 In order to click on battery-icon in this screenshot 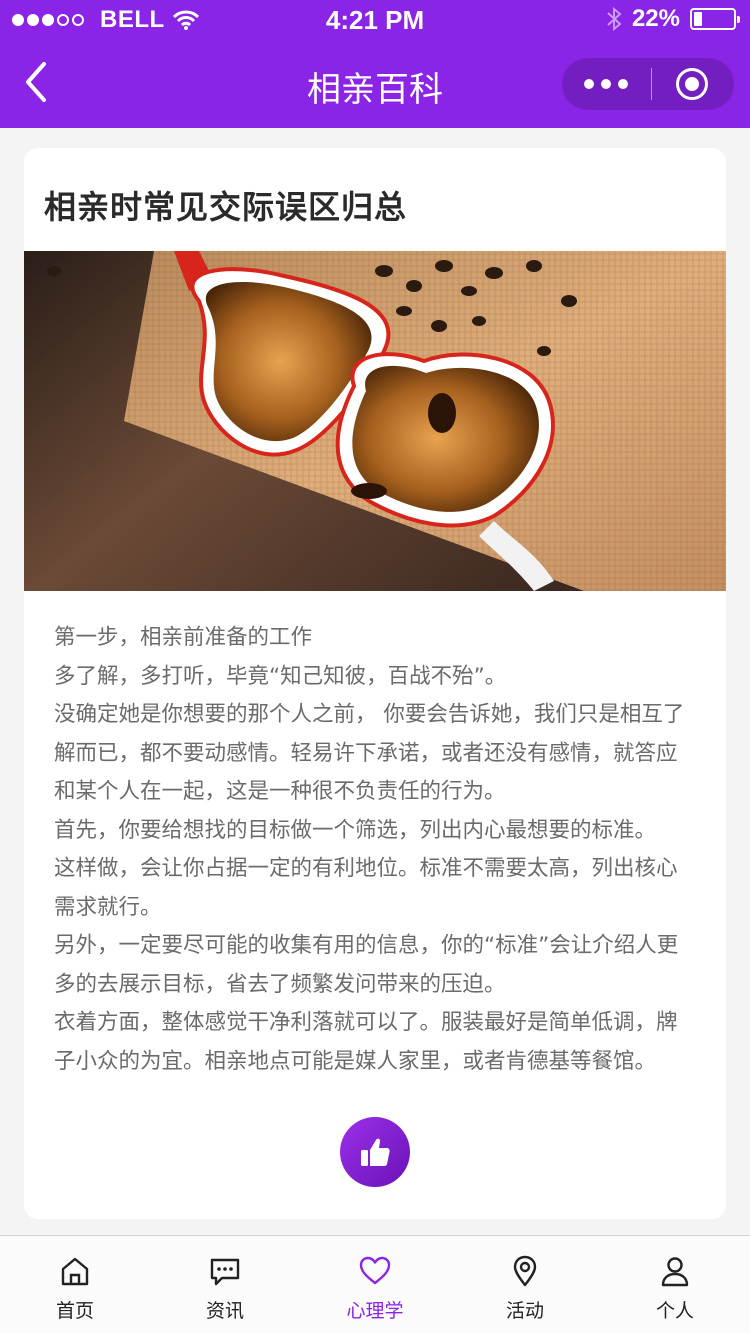, I will do `click(715, 19)`.